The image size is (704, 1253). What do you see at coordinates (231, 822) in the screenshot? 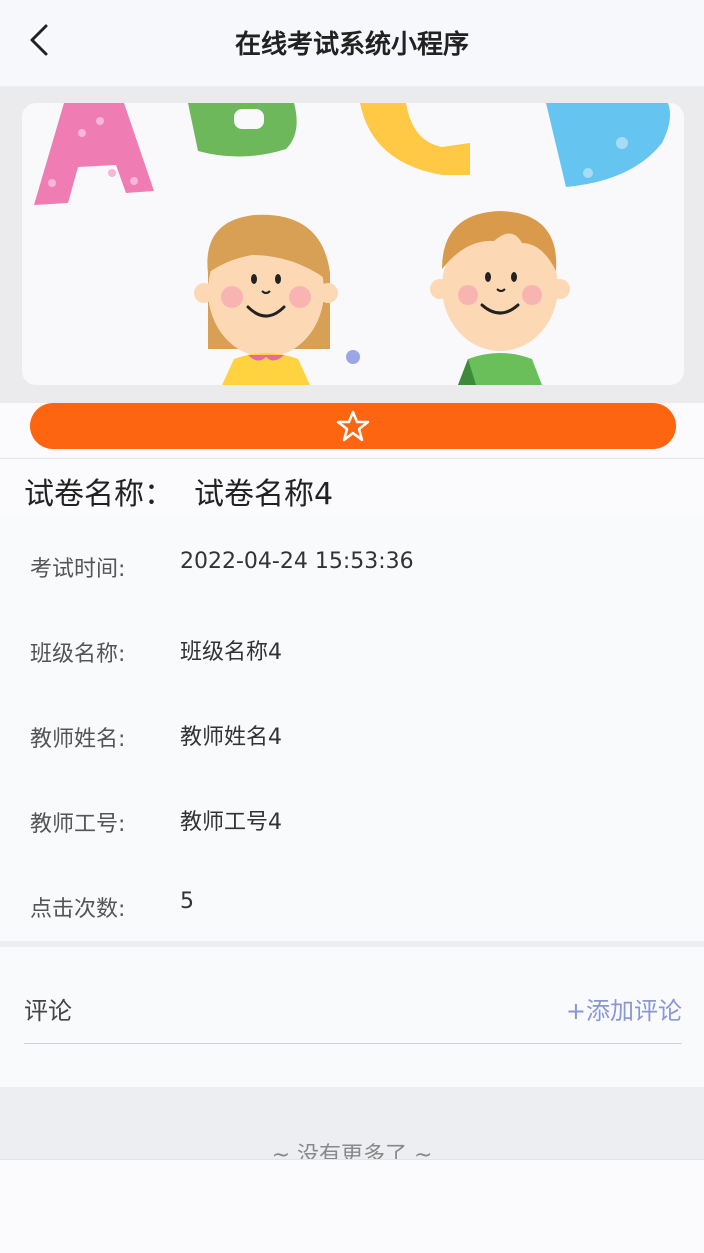
I see `info-value: 教师工号4` at bounding box center [231, 822].